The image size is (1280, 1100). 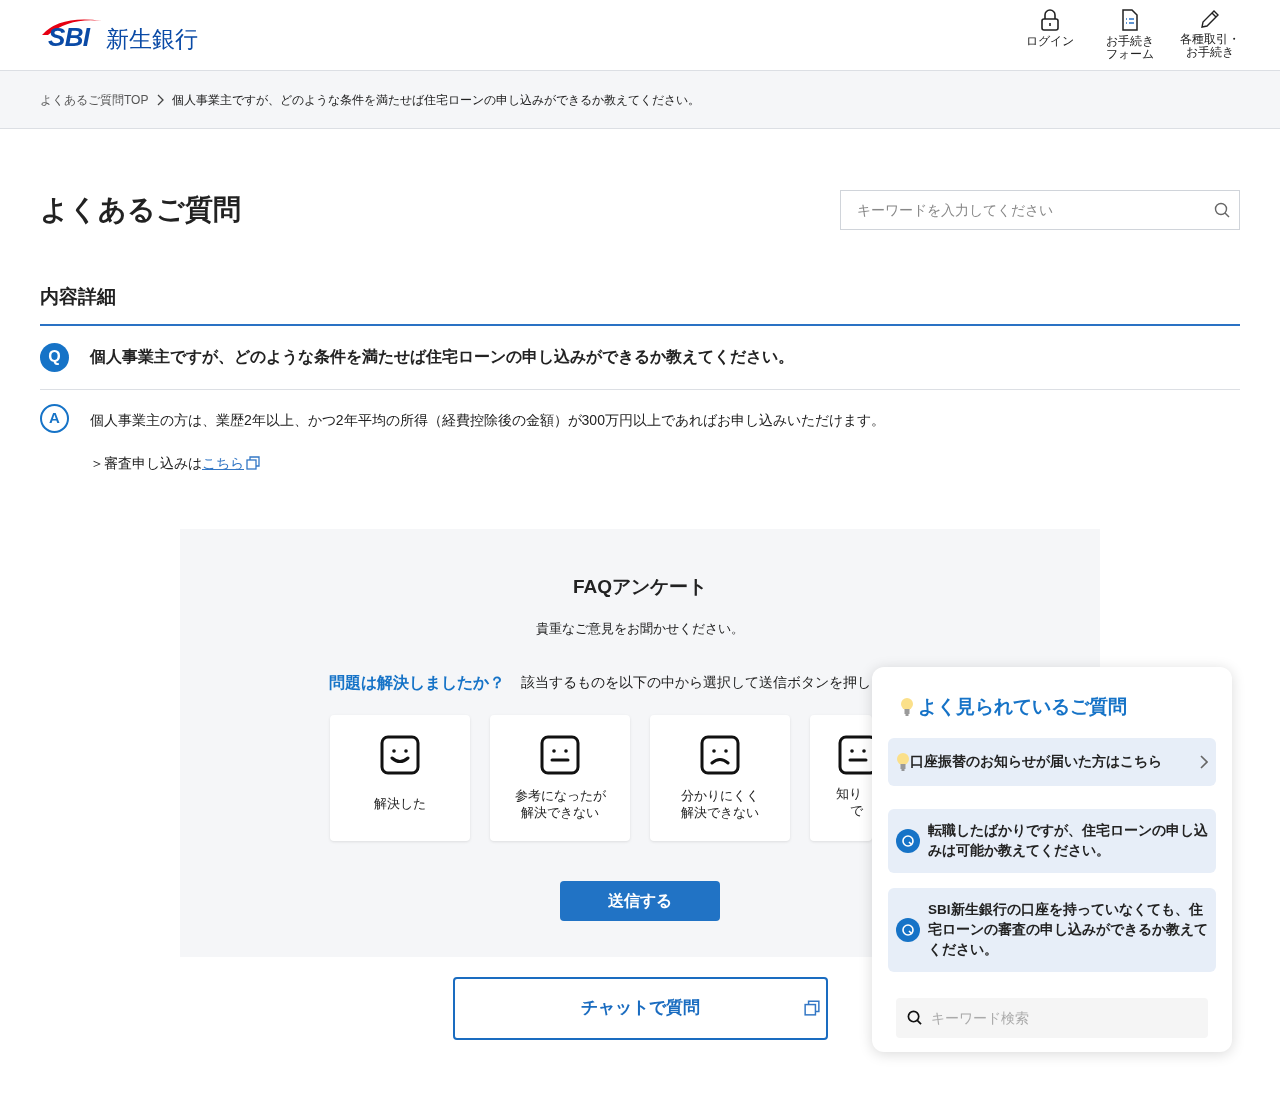 What do you see at coordinates (640, 586) in the screenshot?
I see `survey-title: FAQアンケート` at bounding box center [640, 586].